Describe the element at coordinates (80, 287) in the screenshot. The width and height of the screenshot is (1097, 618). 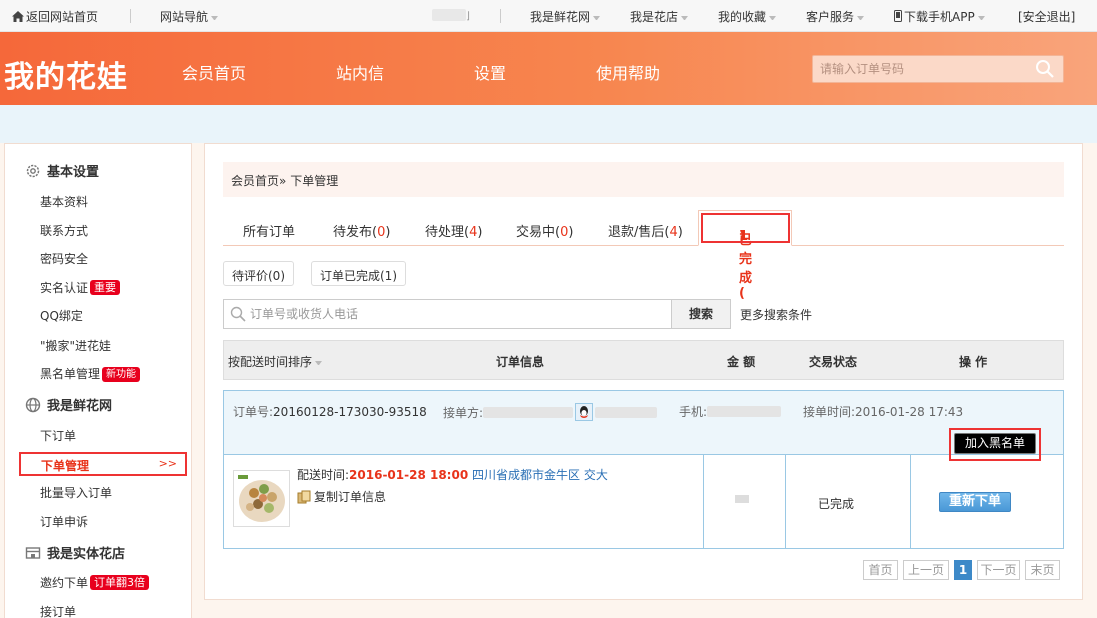
I see `sidebar-item-realname: 实名认证 重要` at that location.